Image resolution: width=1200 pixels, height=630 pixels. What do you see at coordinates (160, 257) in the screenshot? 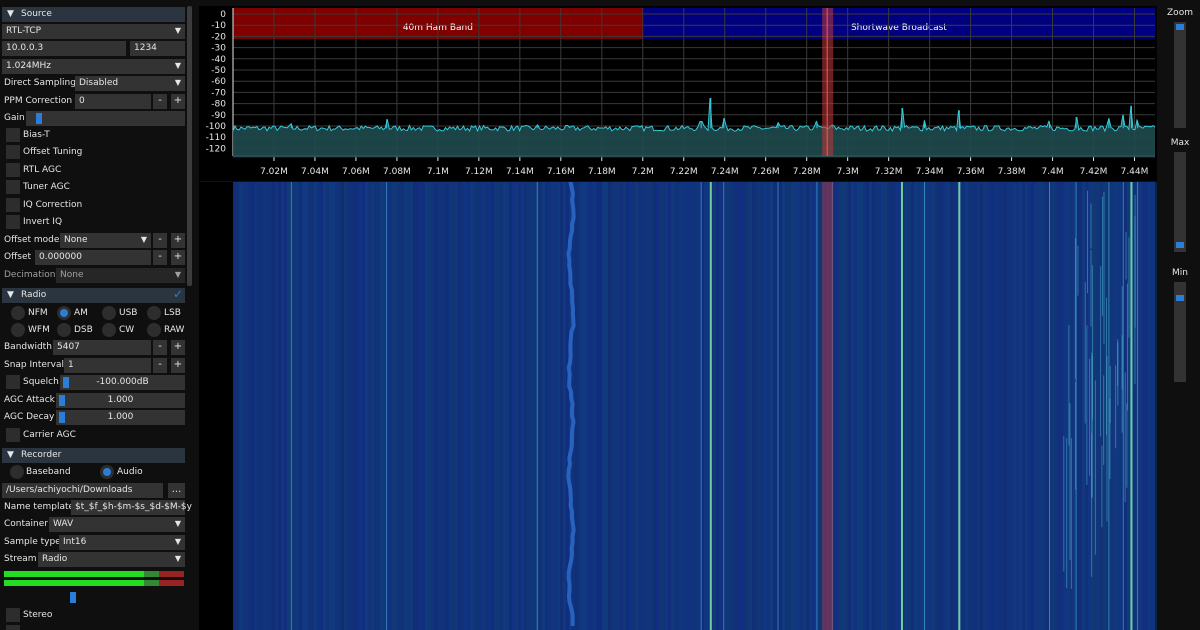
I see `offset-decrement-button: -` at bounding box center [160, 257].